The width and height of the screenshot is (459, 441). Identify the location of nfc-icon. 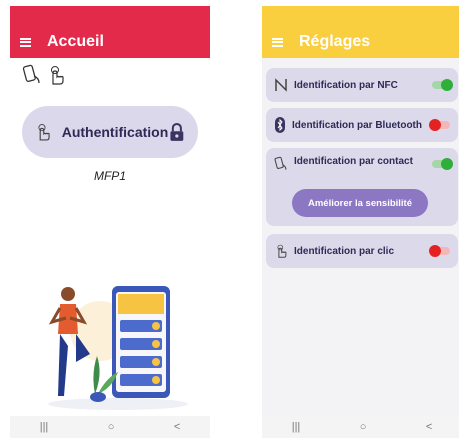
(281, 85).